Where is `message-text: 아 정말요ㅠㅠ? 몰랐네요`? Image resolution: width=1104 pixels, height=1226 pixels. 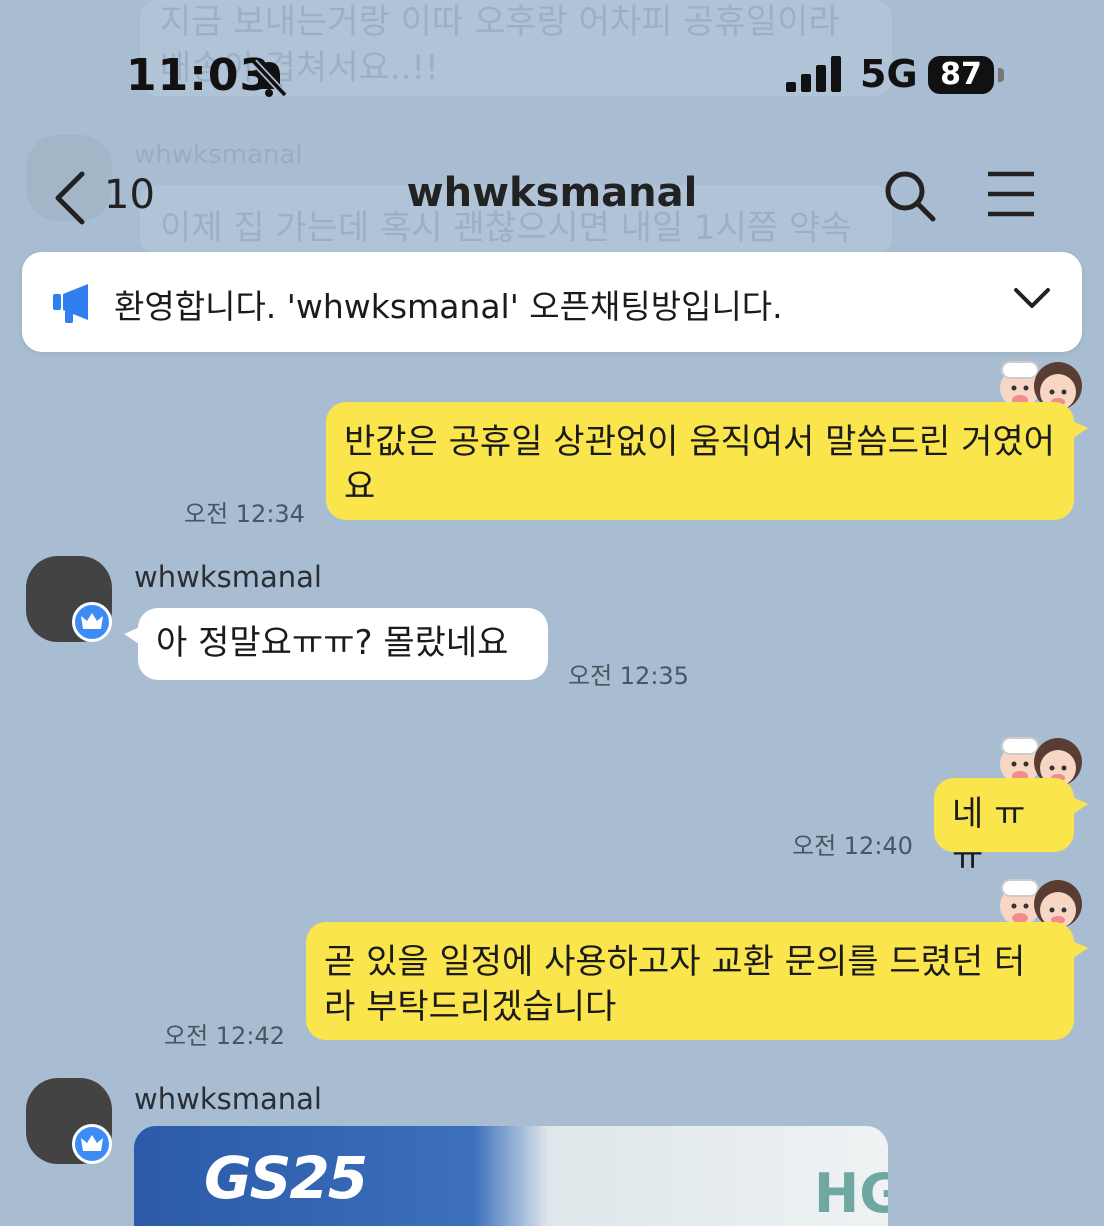
message-text: 아 정말요ㅠㅠ? 몰랐네요 is located at coordinates (332, 643).